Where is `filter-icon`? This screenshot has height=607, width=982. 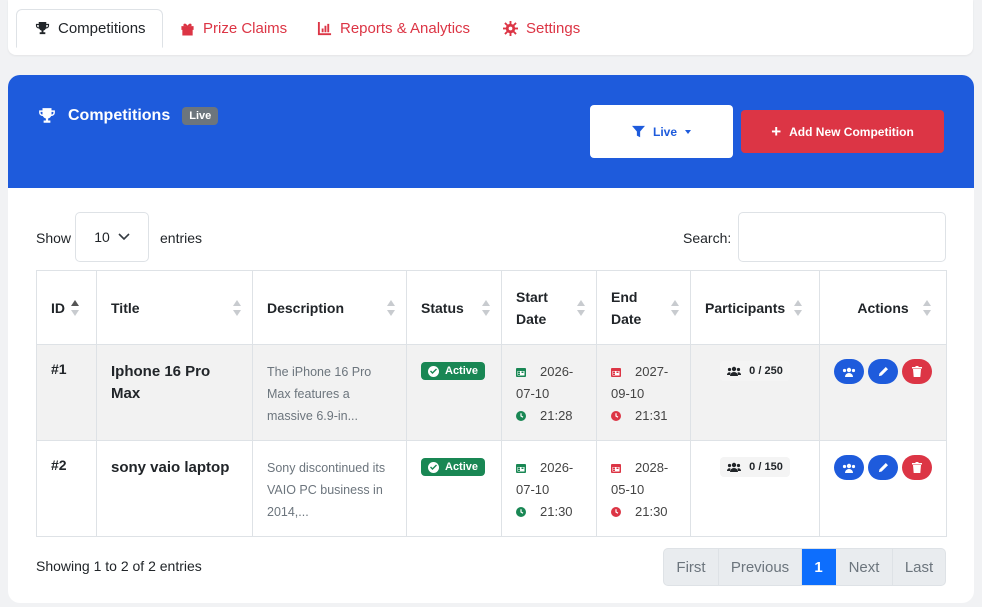 filter-icon is located at coordinates (638, 131).